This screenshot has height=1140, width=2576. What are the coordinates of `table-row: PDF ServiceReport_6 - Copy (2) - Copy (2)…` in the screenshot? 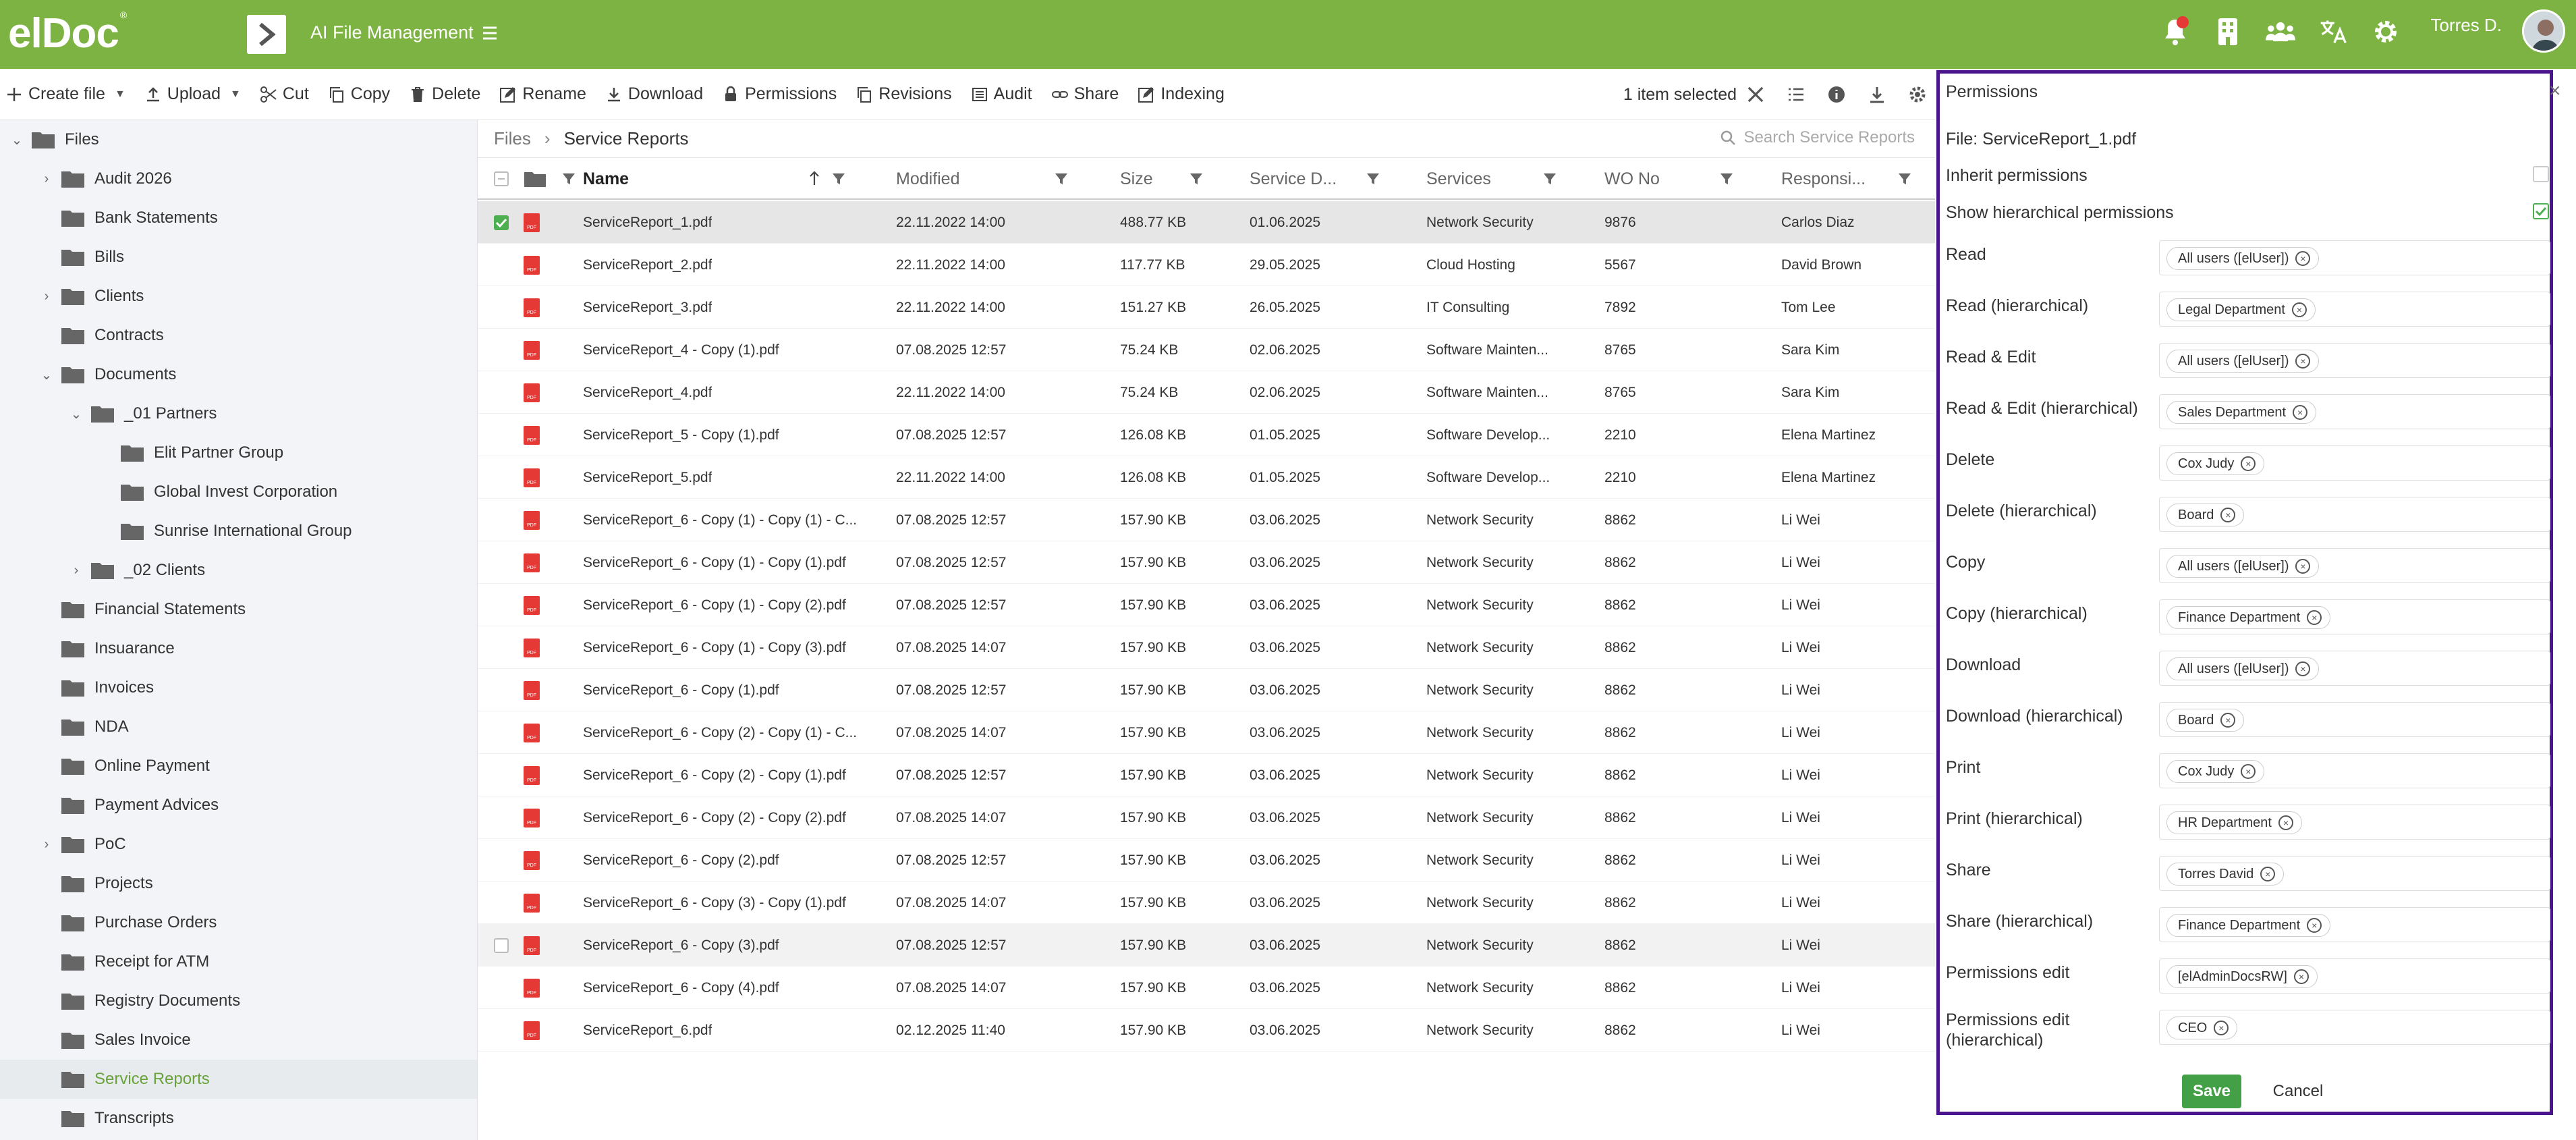 It's located at (1206, 817).